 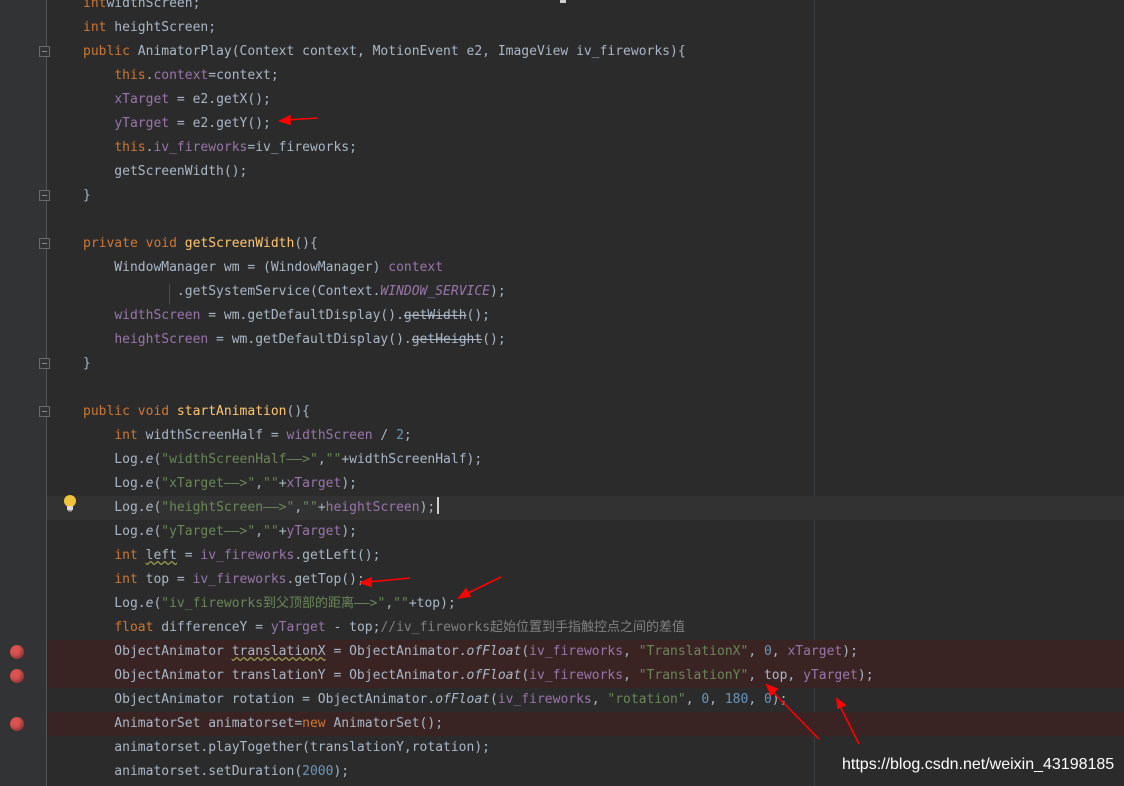 What do you see at coordinates (978, 764) in the screenshot?
I see `watermark-url: https://blog.csdn.net/weixin_43198185` at bounding box center [978, 764].